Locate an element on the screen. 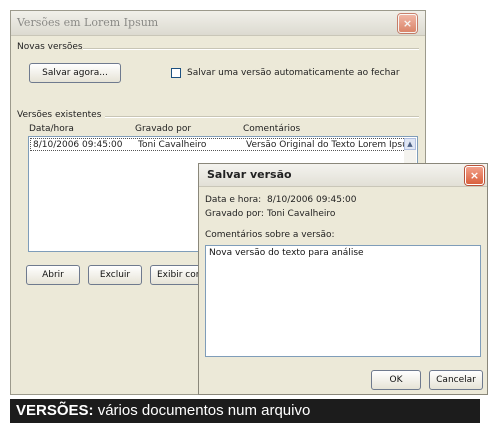 This screenshot has width=490, height=433. date-value: 8/10/2006 09:45:00 is located at coordinates (312, 200).